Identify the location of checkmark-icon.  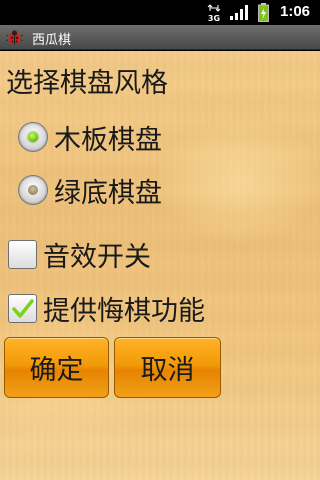
(23, 308).